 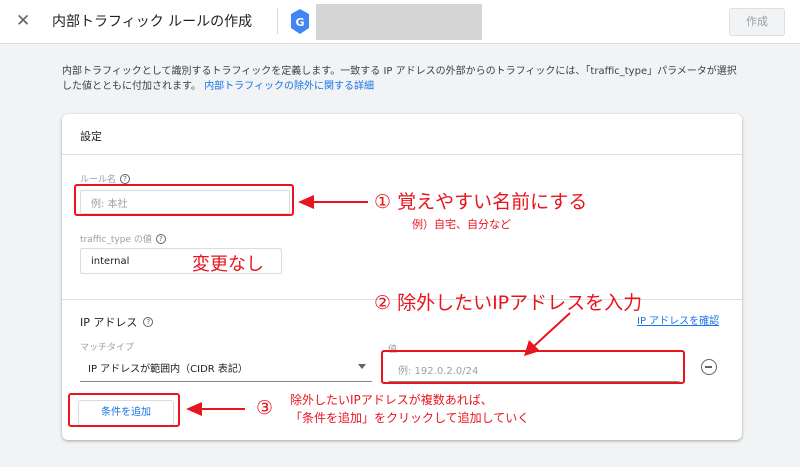 What do you see at coordinates (678, 319) in the screenshot?
I see `check-ip-link: IP アドレスを確認` at bounding box center [678, 319].